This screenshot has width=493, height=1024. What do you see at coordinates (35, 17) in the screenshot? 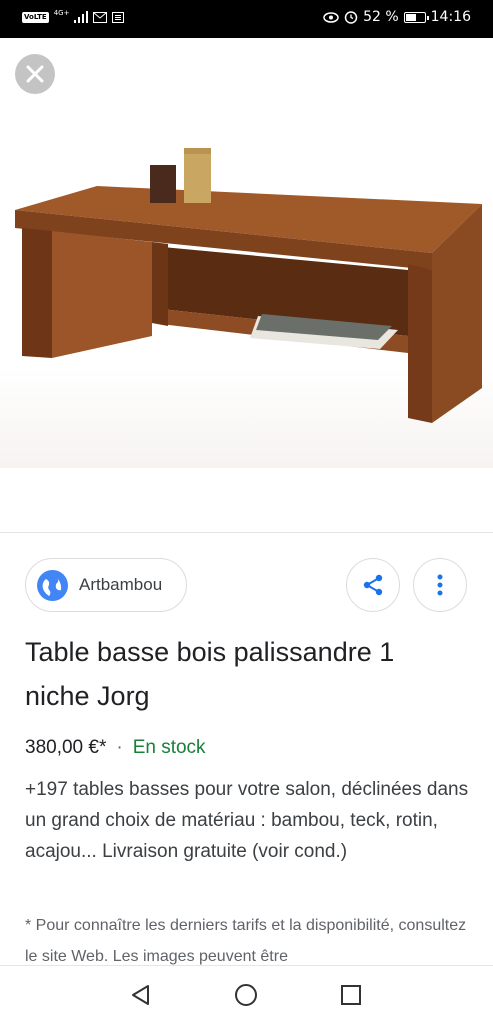
I see `volte-badge: VoLTE` at bounding box center [35, 17].